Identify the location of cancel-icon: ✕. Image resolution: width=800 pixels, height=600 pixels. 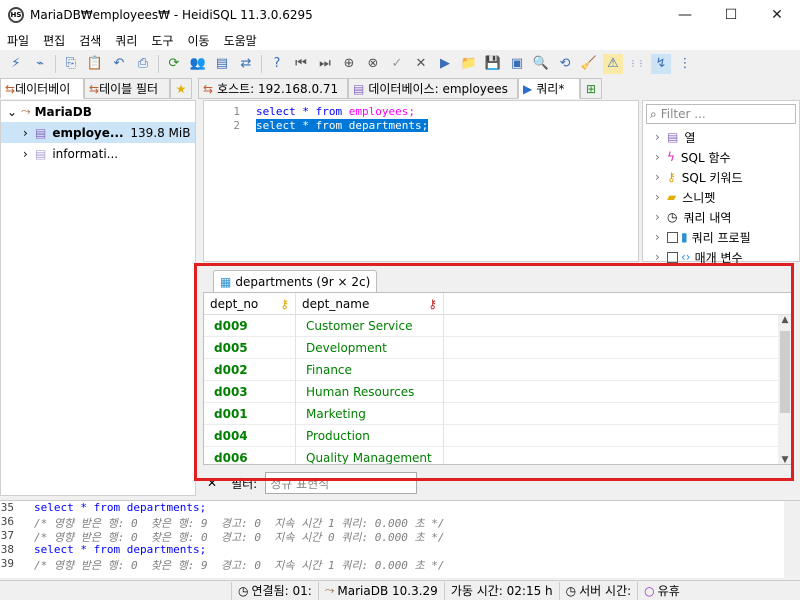
(421, 64).